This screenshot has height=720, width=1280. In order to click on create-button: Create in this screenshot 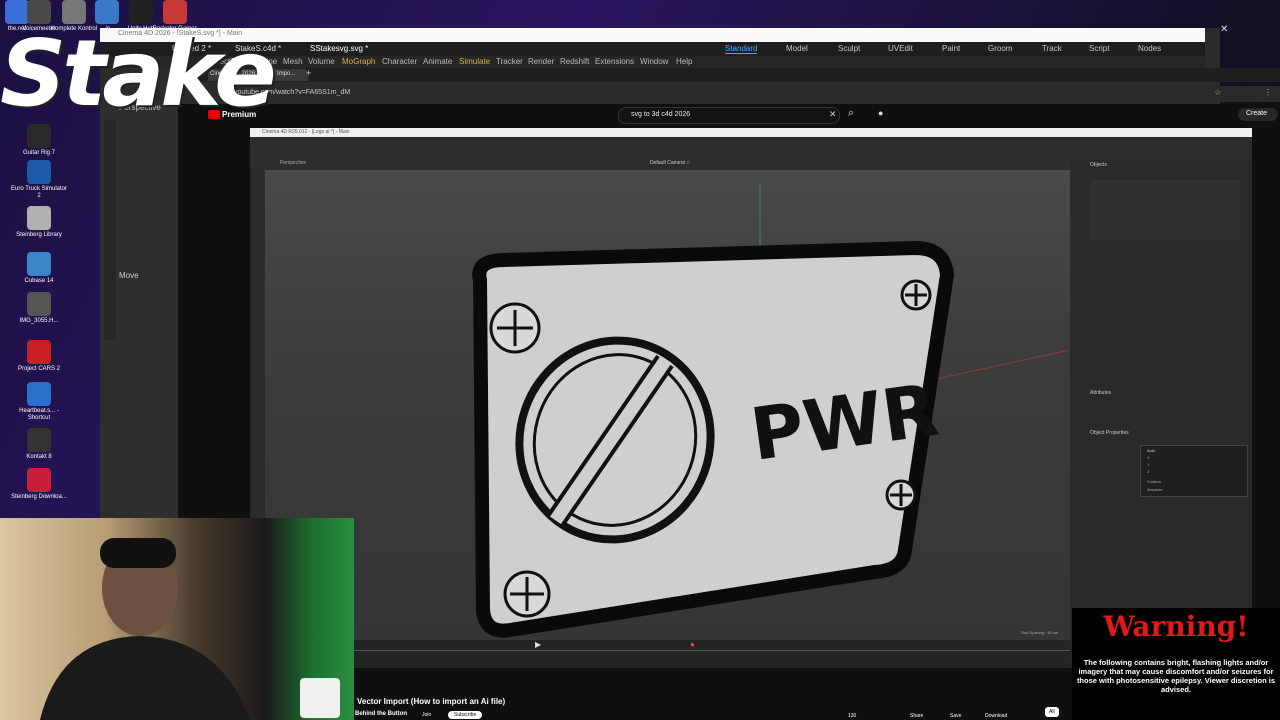, I will do `click(1258, 114)`.